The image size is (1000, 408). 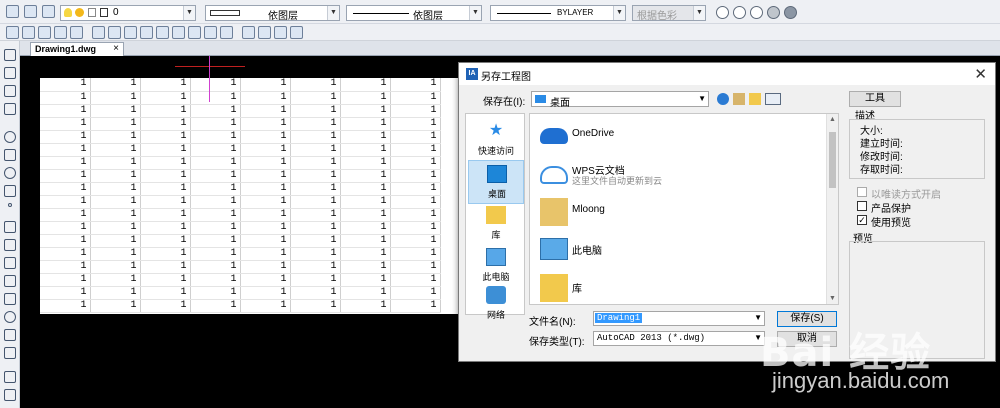 What do you see at coordinates (862, 220) in the screenshot?
I see `use-preview-checkbox: ✓` at bounding box center [862, 220].